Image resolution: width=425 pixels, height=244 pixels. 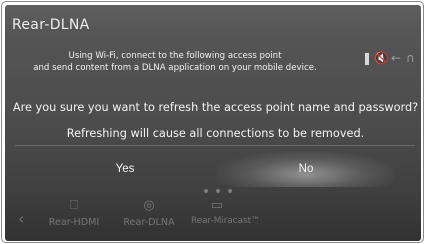 I want to click on yes-button: Yes, so click(x=125, y=169).